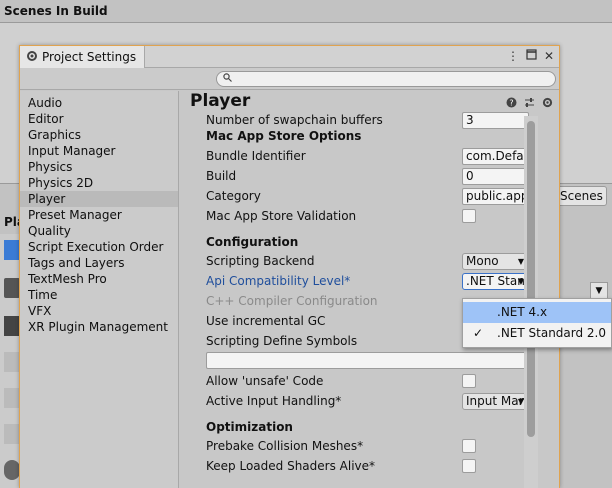  Describe the element at coordinates (265, 381) in the screenshot. I see `allow-unsafe-code-label: Allow 'unsafe' Code` at that location.